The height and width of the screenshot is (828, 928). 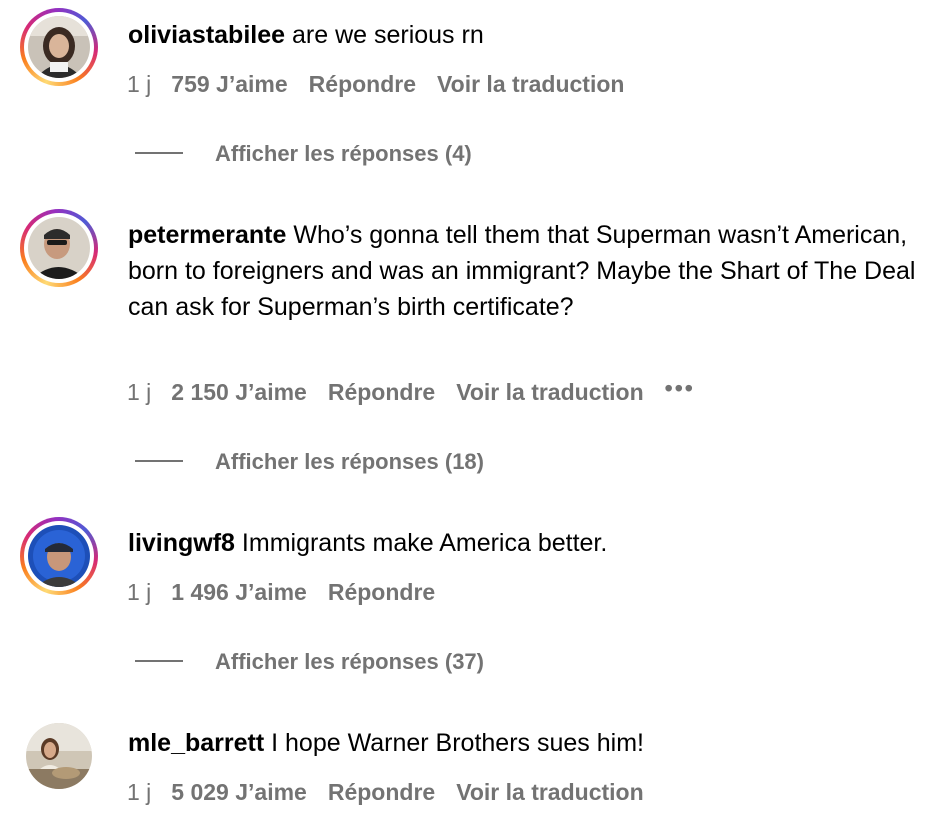 What do you see at coordinates (239, 592) in the screenshot?
I see `likes-count: 1 496 J’aime` at bounding box center [239, 592].